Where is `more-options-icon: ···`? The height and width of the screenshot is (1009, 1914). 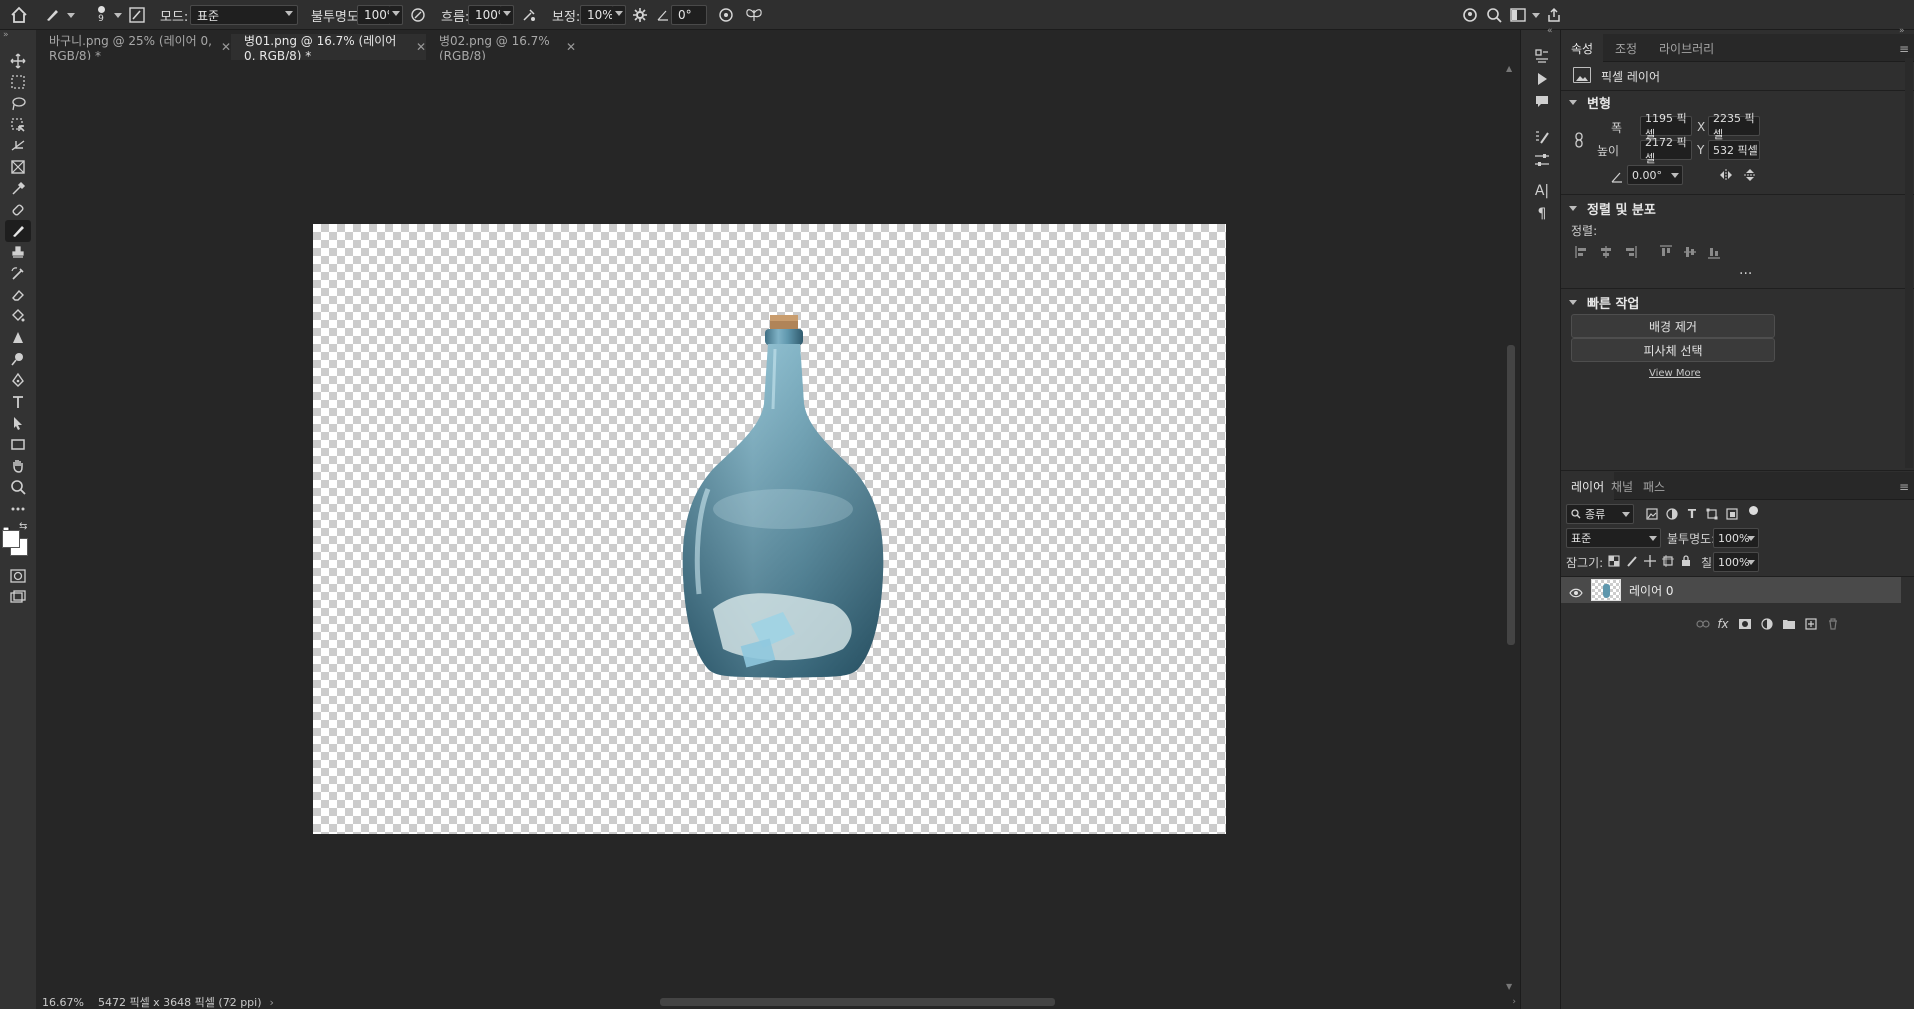 more-options-icon: ··· is located at coordinates (1745, 274).